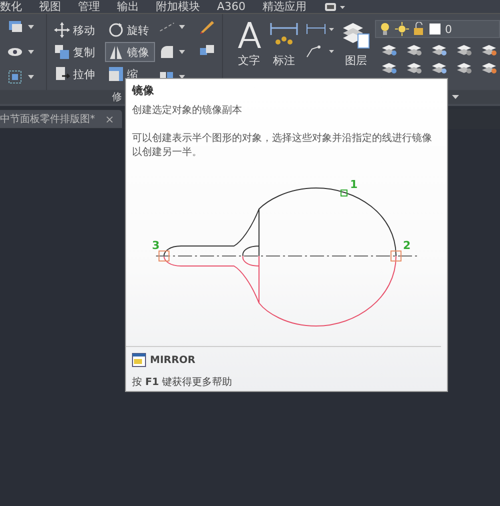  I want to click on copy-icon, so click(62, 52).